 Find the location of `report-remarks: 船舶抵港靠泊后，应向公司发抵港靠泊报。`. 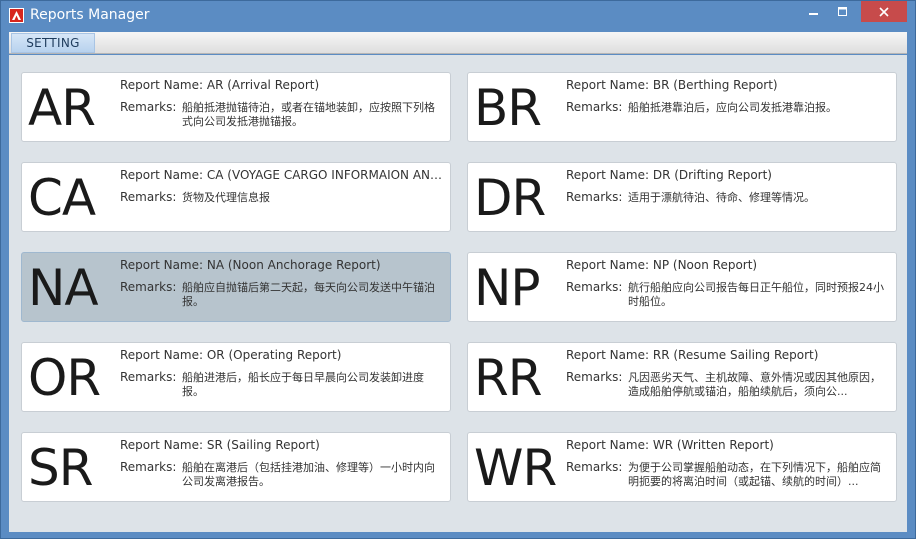

report-remarks: 船舶抵港靠泊后，应向公司发抵港靠泊报。 is located at coordinates (732, 107).